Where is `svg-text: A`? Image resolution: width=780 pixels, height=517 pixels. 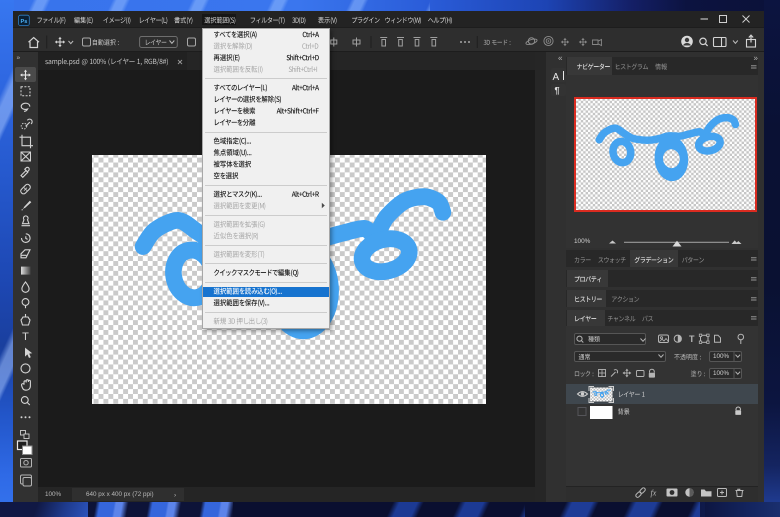 svg-text: A is located at coordinates (556, 77).